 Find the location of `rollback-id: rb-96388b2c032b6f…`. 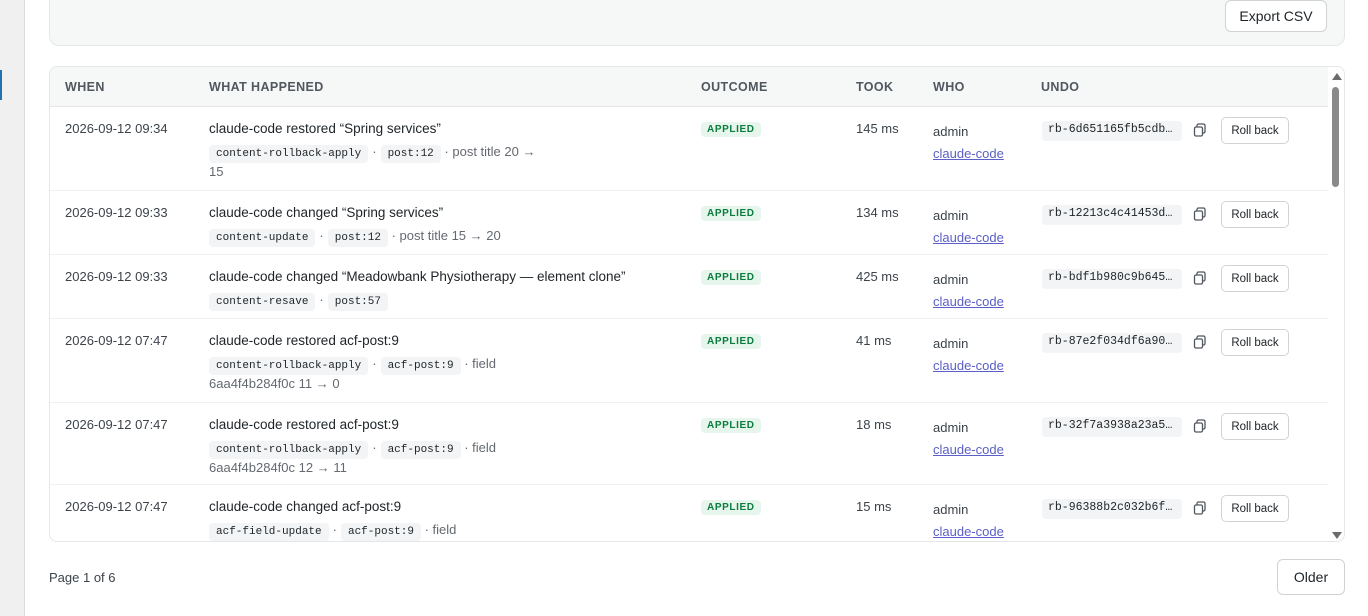

rollback-id: rb-96388b2c032b6f… is located at coordinates (1112, 509).